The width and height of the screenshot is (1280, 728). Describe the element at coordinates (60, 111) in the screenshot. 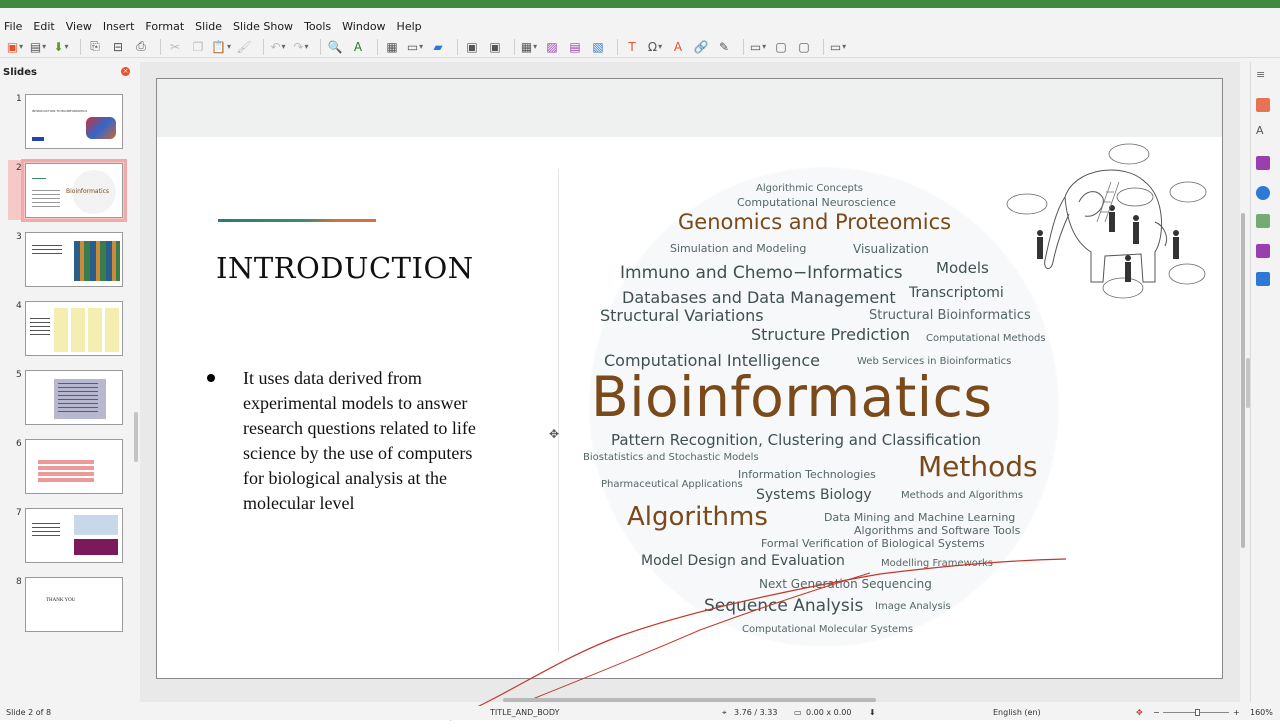

I see `thumb-title: INTRODUCTION TO BIOINFORMATICS` at that location.